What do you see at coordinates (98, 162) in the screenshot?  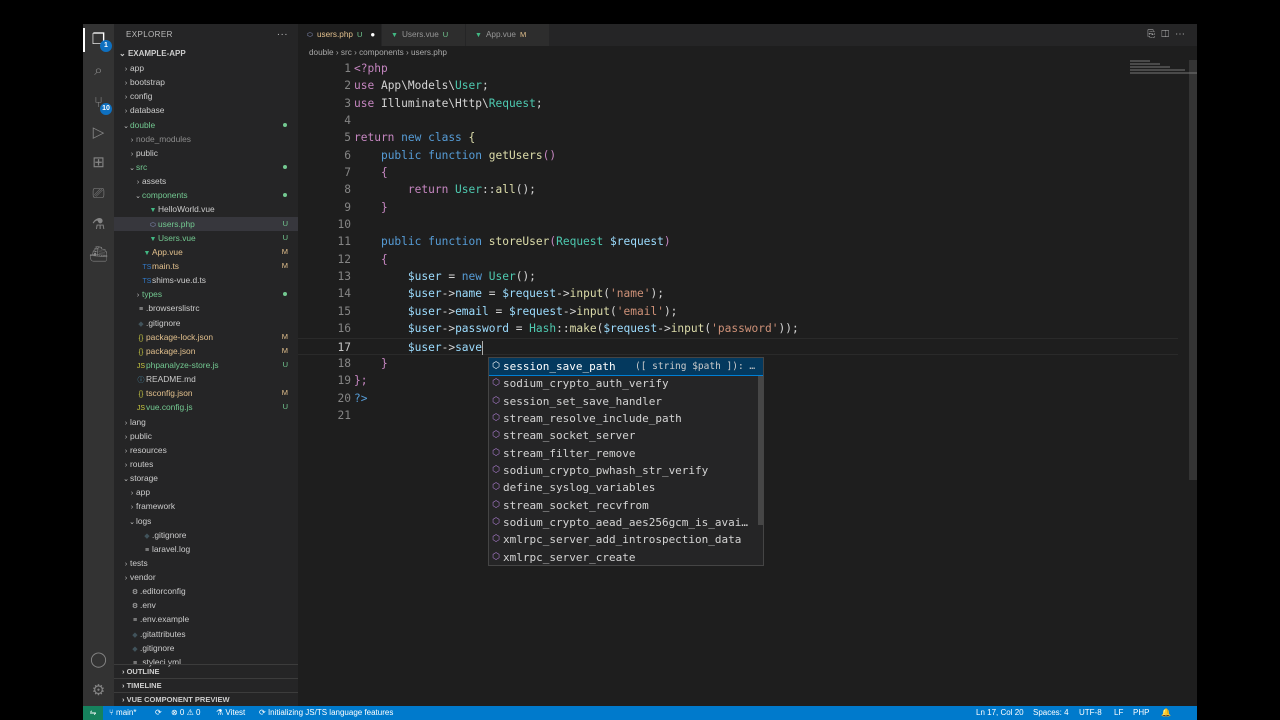 I see `extensions-icon: ⊞` at bounding box center [98, 162].